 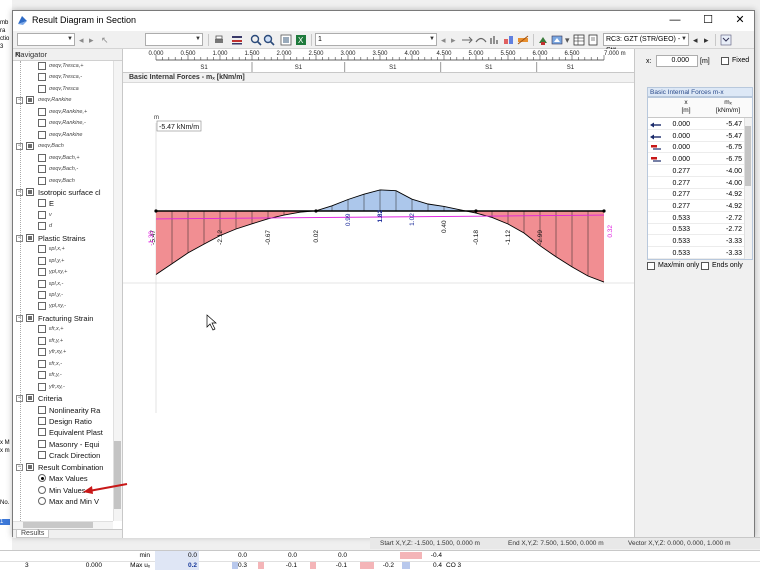 I want to click on navigator-item: Max and Min V, so click(x=63, y=501).